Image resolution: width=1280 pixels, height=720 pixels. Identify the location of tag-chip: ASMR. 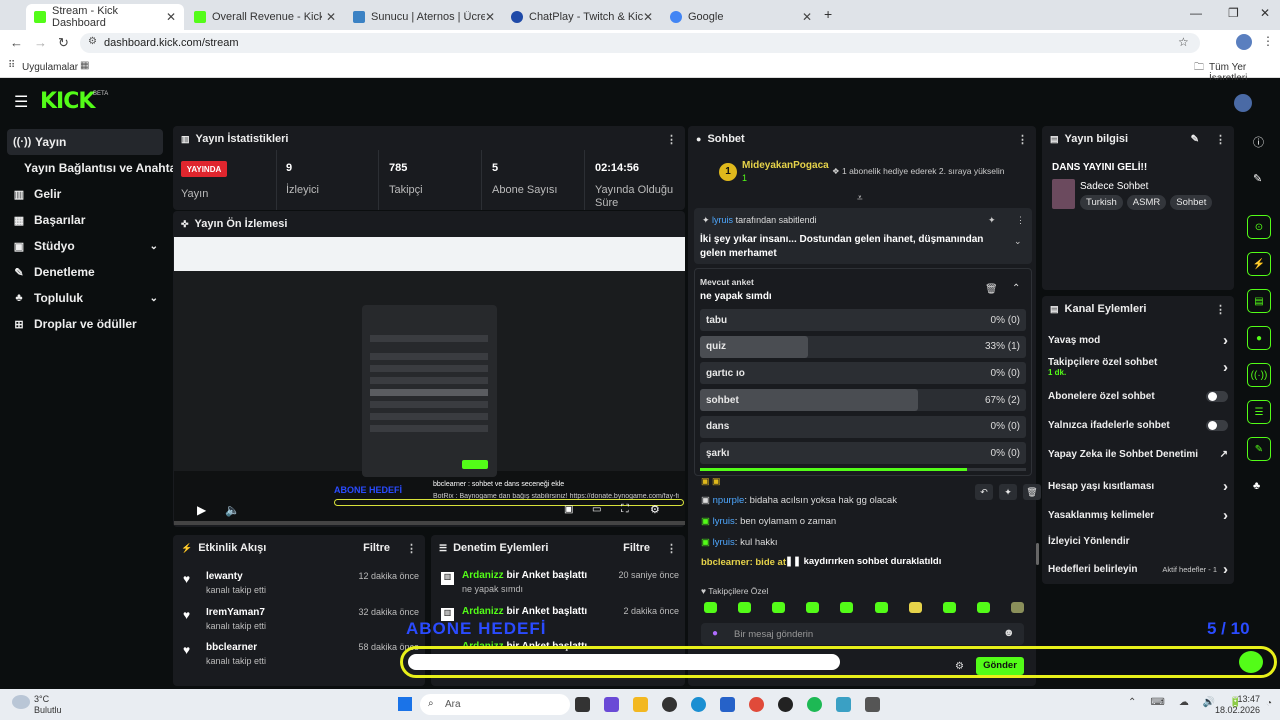
(1146, 202).